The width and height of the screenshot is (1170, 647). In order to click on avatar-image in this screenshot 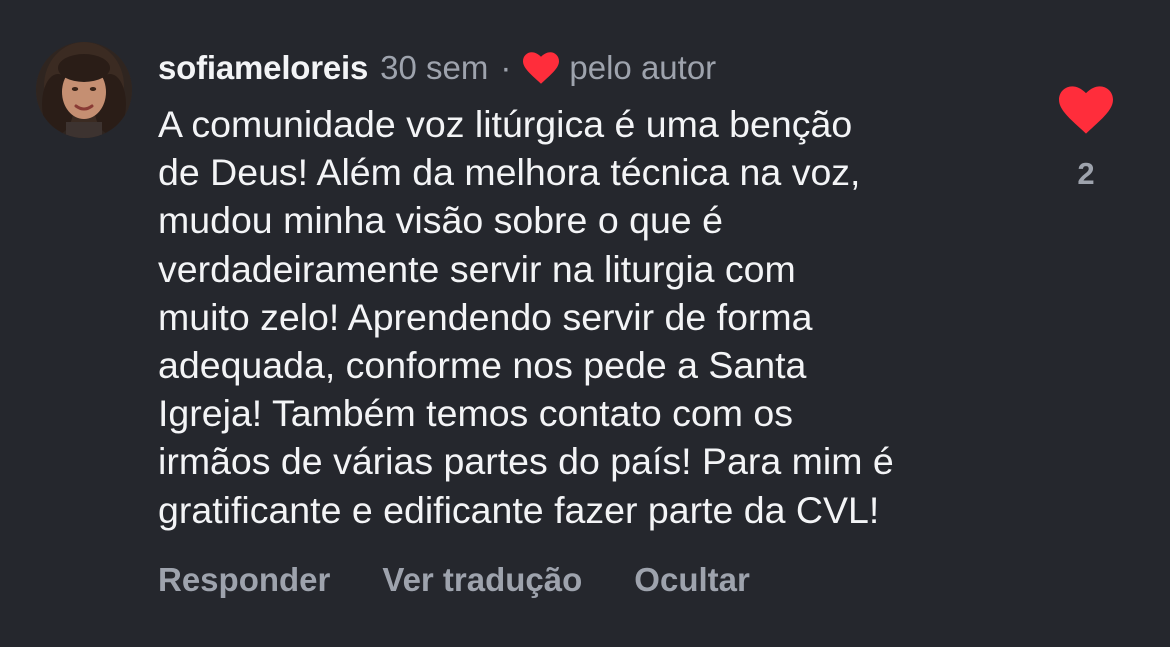, I will do `click(84, 90)`.